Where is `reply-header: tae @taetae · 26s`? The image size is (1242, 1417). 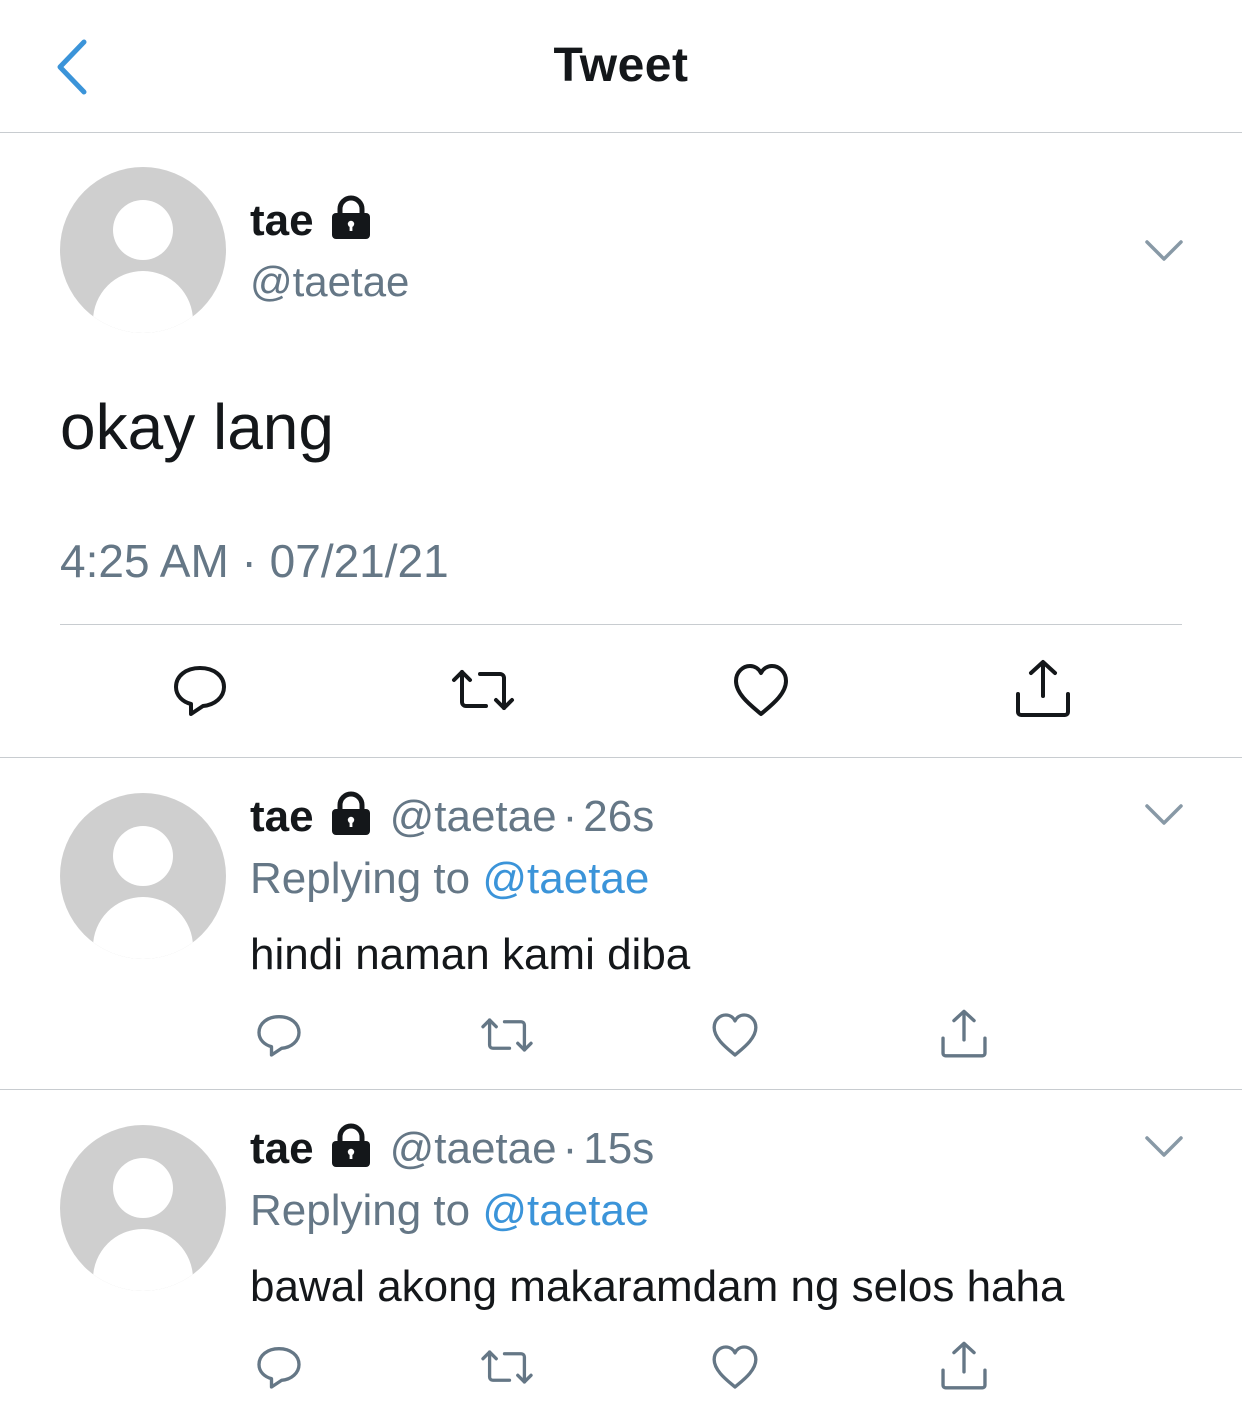 reply-header: tae @taetae · 26s is located at coordinates (452, 816).